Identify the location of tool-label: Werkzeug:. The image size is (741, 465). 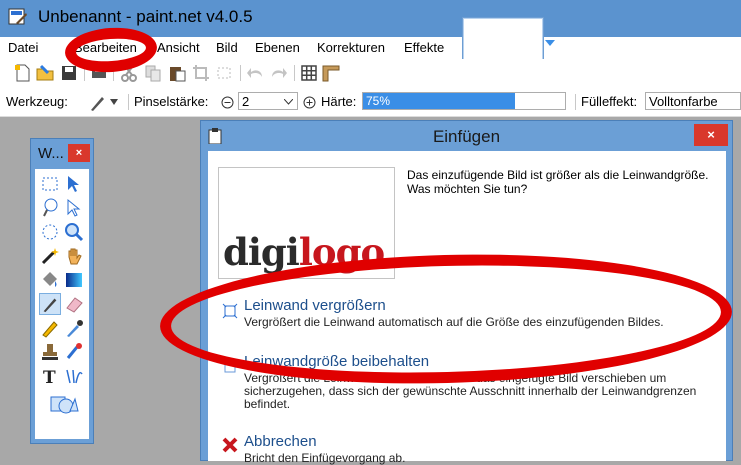
(37, 101).